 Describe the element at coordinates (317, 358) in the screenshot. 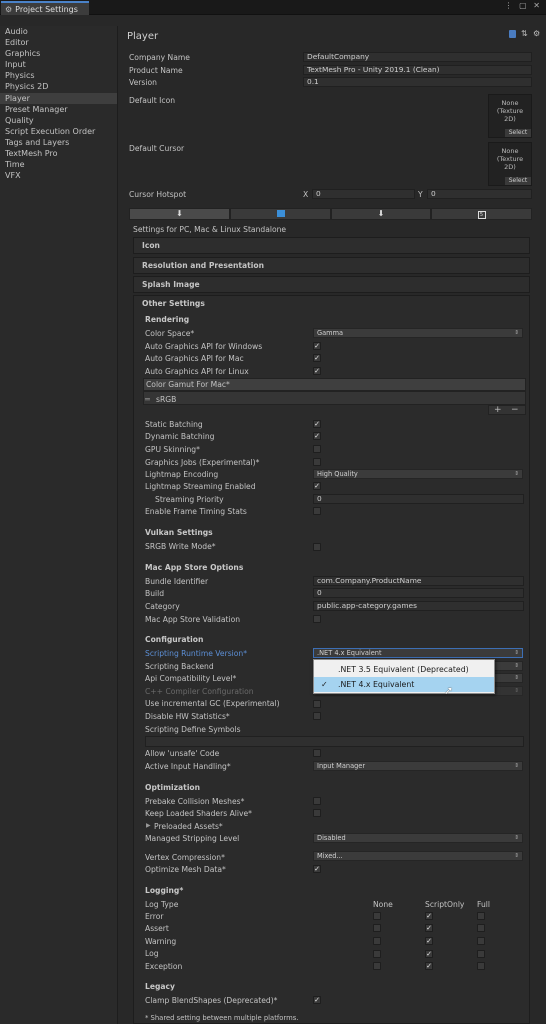

I see `auto-api-mac-checkbox: ✓` at that location.